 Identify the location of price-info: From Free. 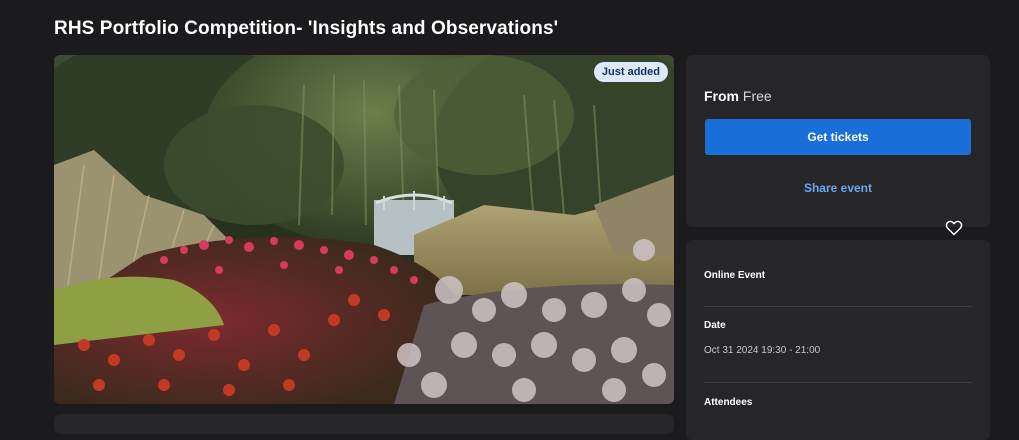
(738, 96).